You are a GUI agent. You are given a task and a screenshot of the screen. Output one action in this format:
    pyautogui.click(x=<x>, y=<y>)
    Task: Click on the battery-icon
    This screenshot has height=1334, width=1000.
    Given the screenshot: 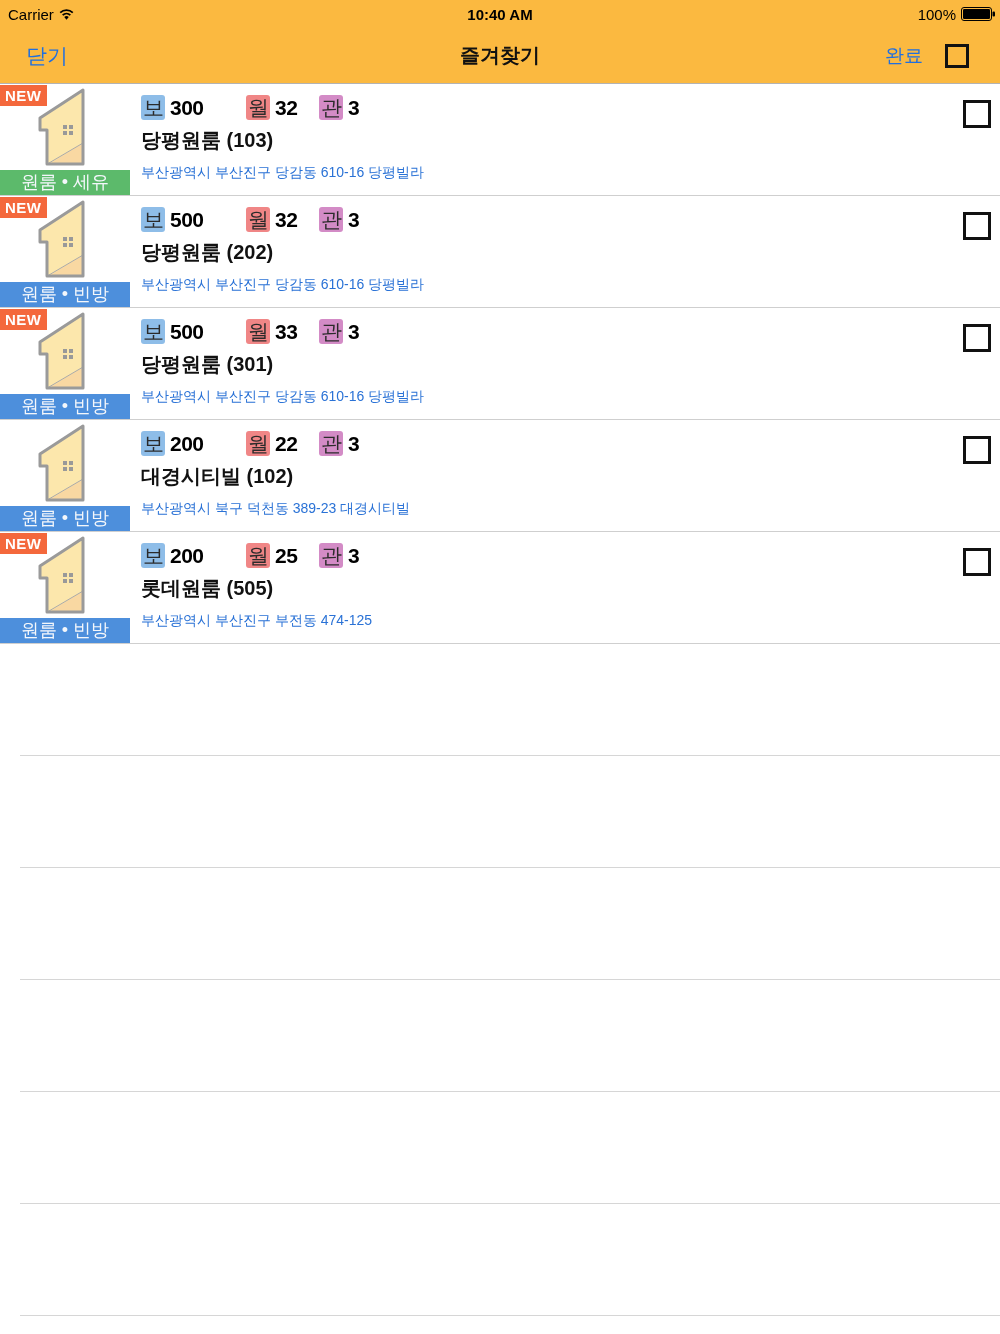 What is the action you would take?
    pyautogui.click(x=978, y=14)
    